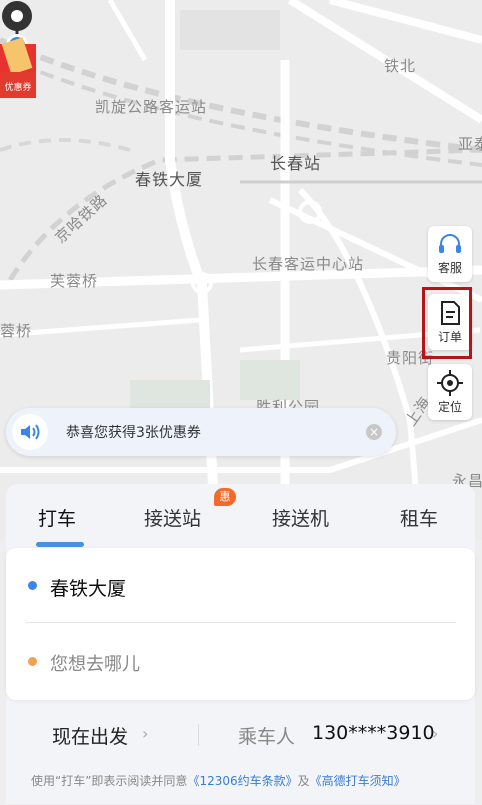  What do you see at coordinates (32, 585) in the screenshot?
I see `origin-dot-icon` at bounding box center [32, 585].